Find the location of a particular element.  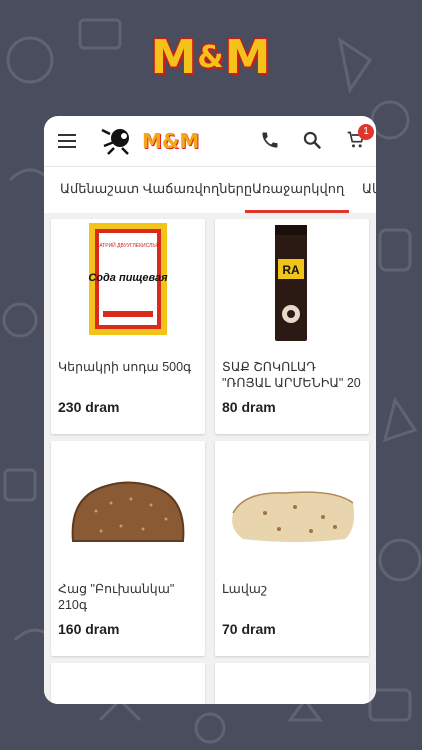

app-logo: M&M is located at coordinates (149, 141).